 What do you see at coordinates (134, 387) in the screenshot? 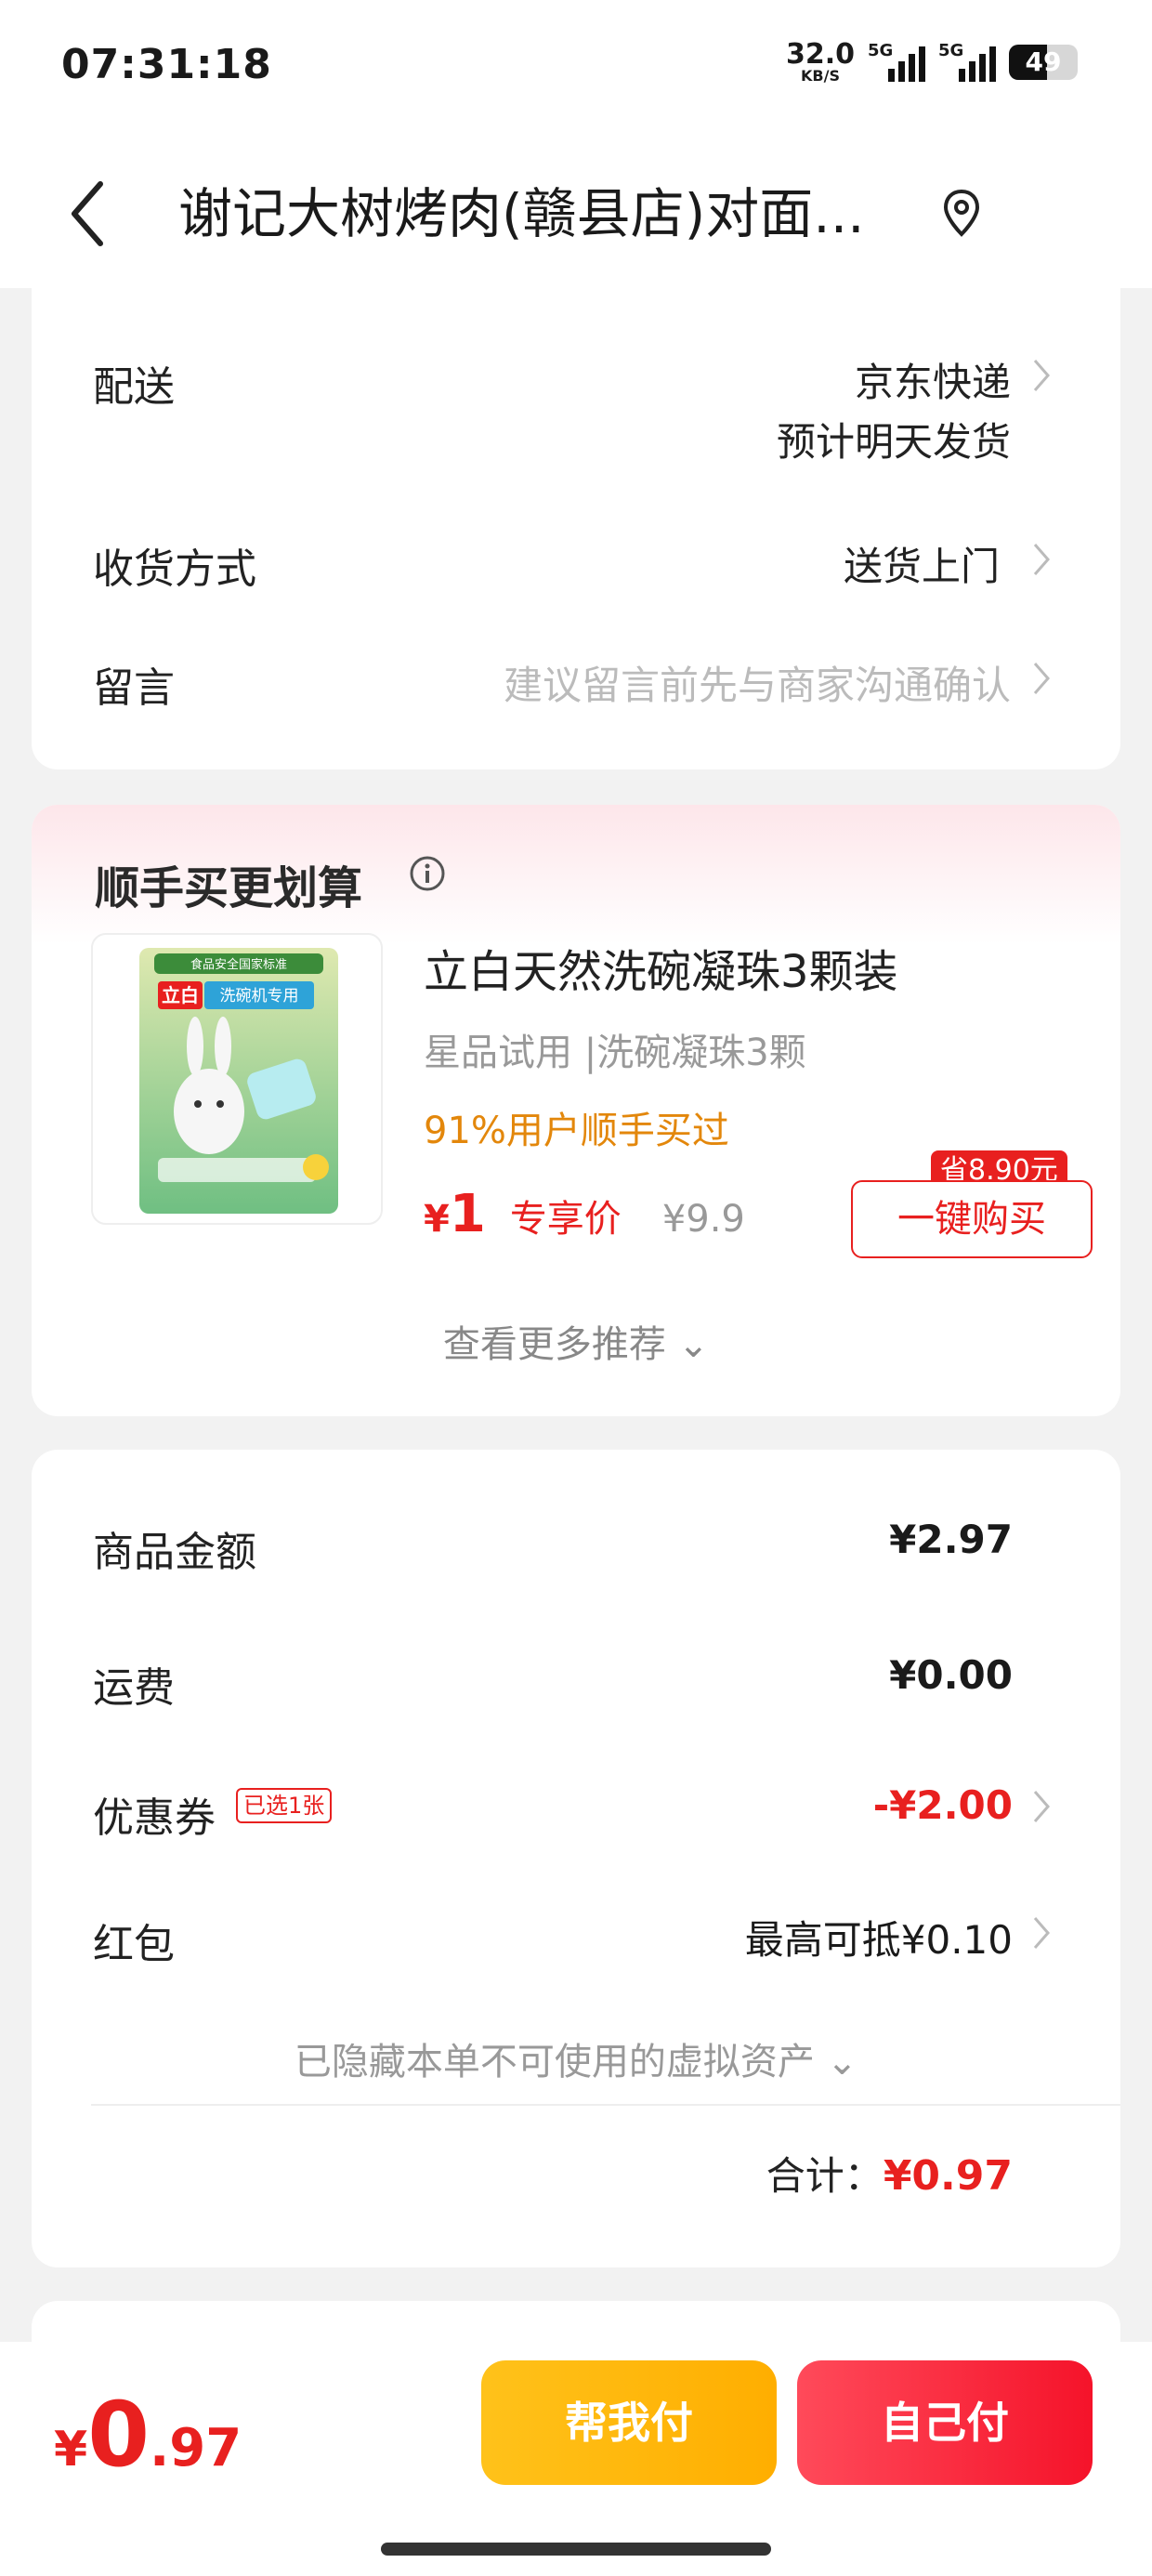
I see `shipping-label: 配送` at bounding box center [134, 387].